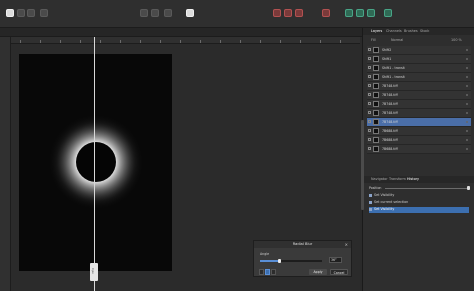 Image resolution: width=474 pixels, height=291 pixels. I want to click on angle-slider, so click(291, 261).